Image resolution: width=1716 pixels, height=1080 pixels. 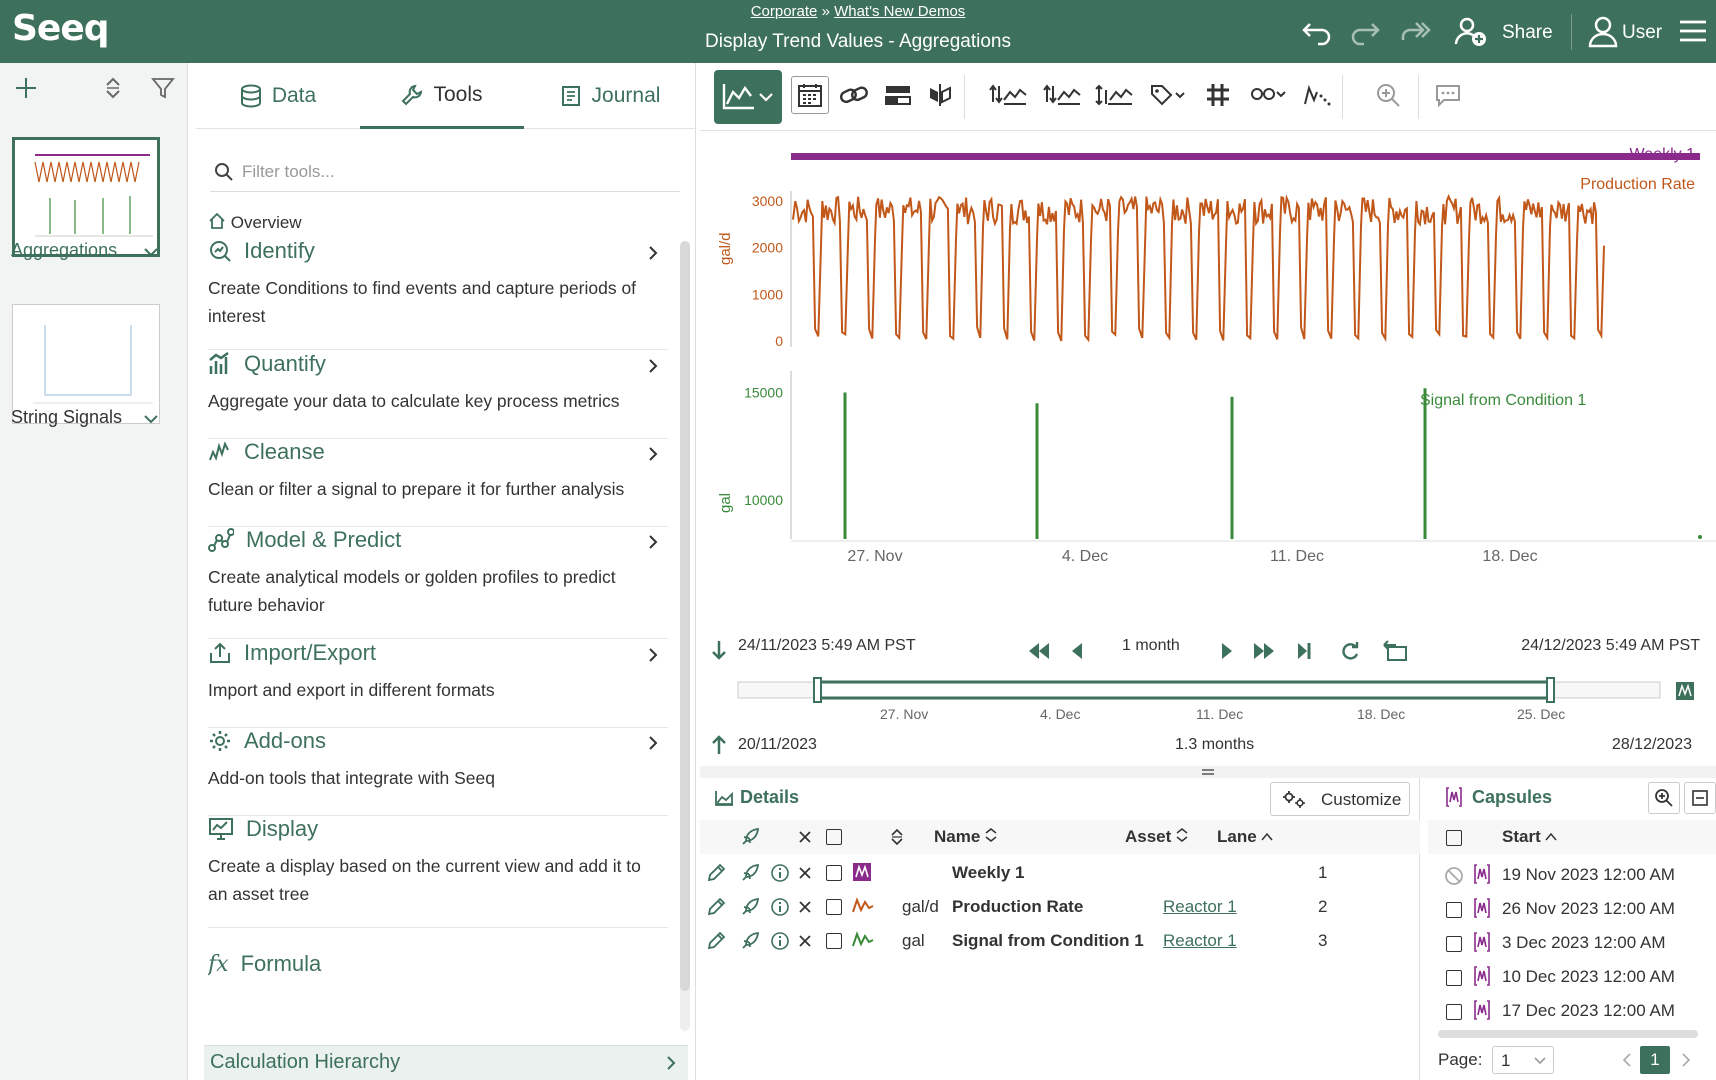 What do you see at coordinates (898, 95) in the screenshot?
I see `capsule-view-button` at bounding box center [898, 95].